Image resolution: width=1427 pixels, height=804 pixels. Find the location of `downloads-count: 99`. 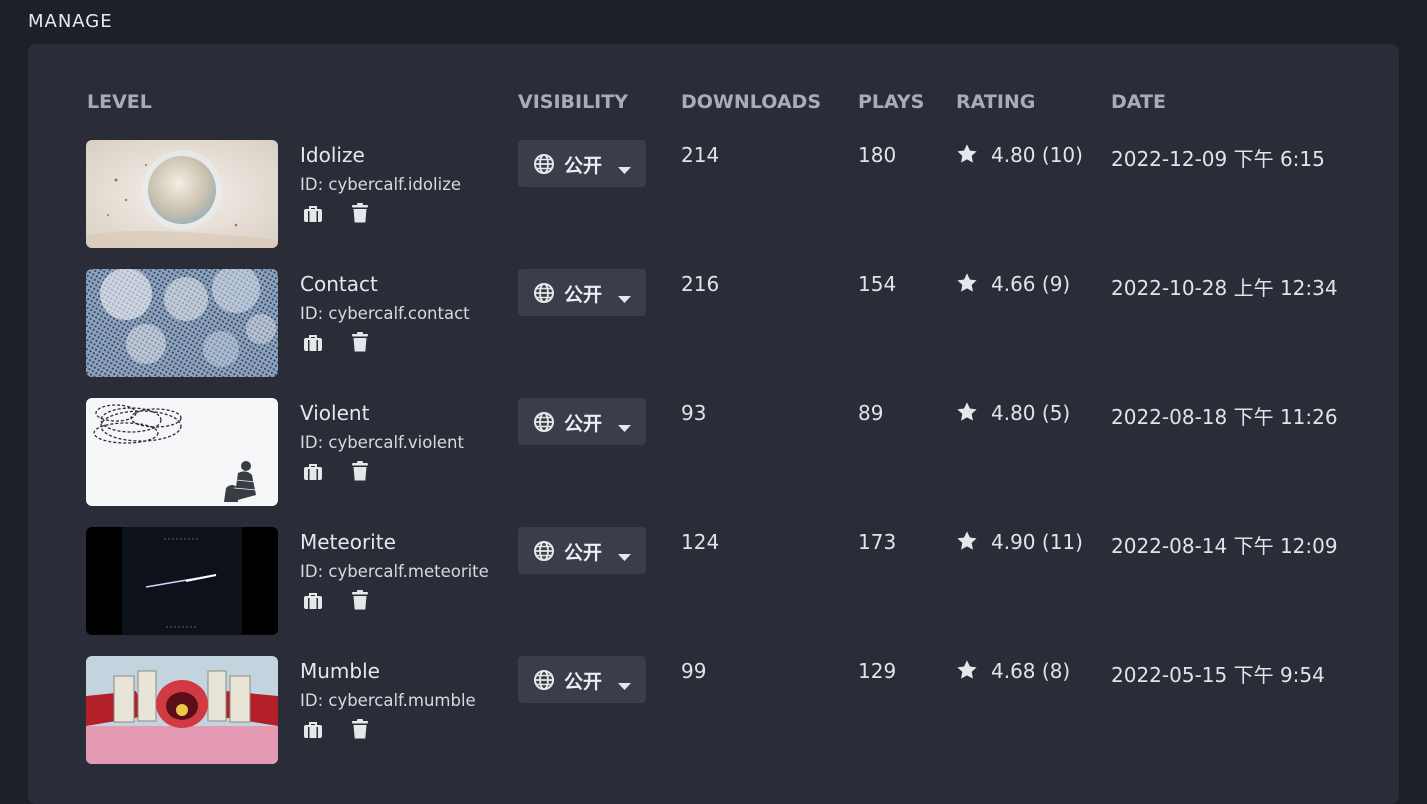

downloads-count: 99 is located at coordinates (694, 671).